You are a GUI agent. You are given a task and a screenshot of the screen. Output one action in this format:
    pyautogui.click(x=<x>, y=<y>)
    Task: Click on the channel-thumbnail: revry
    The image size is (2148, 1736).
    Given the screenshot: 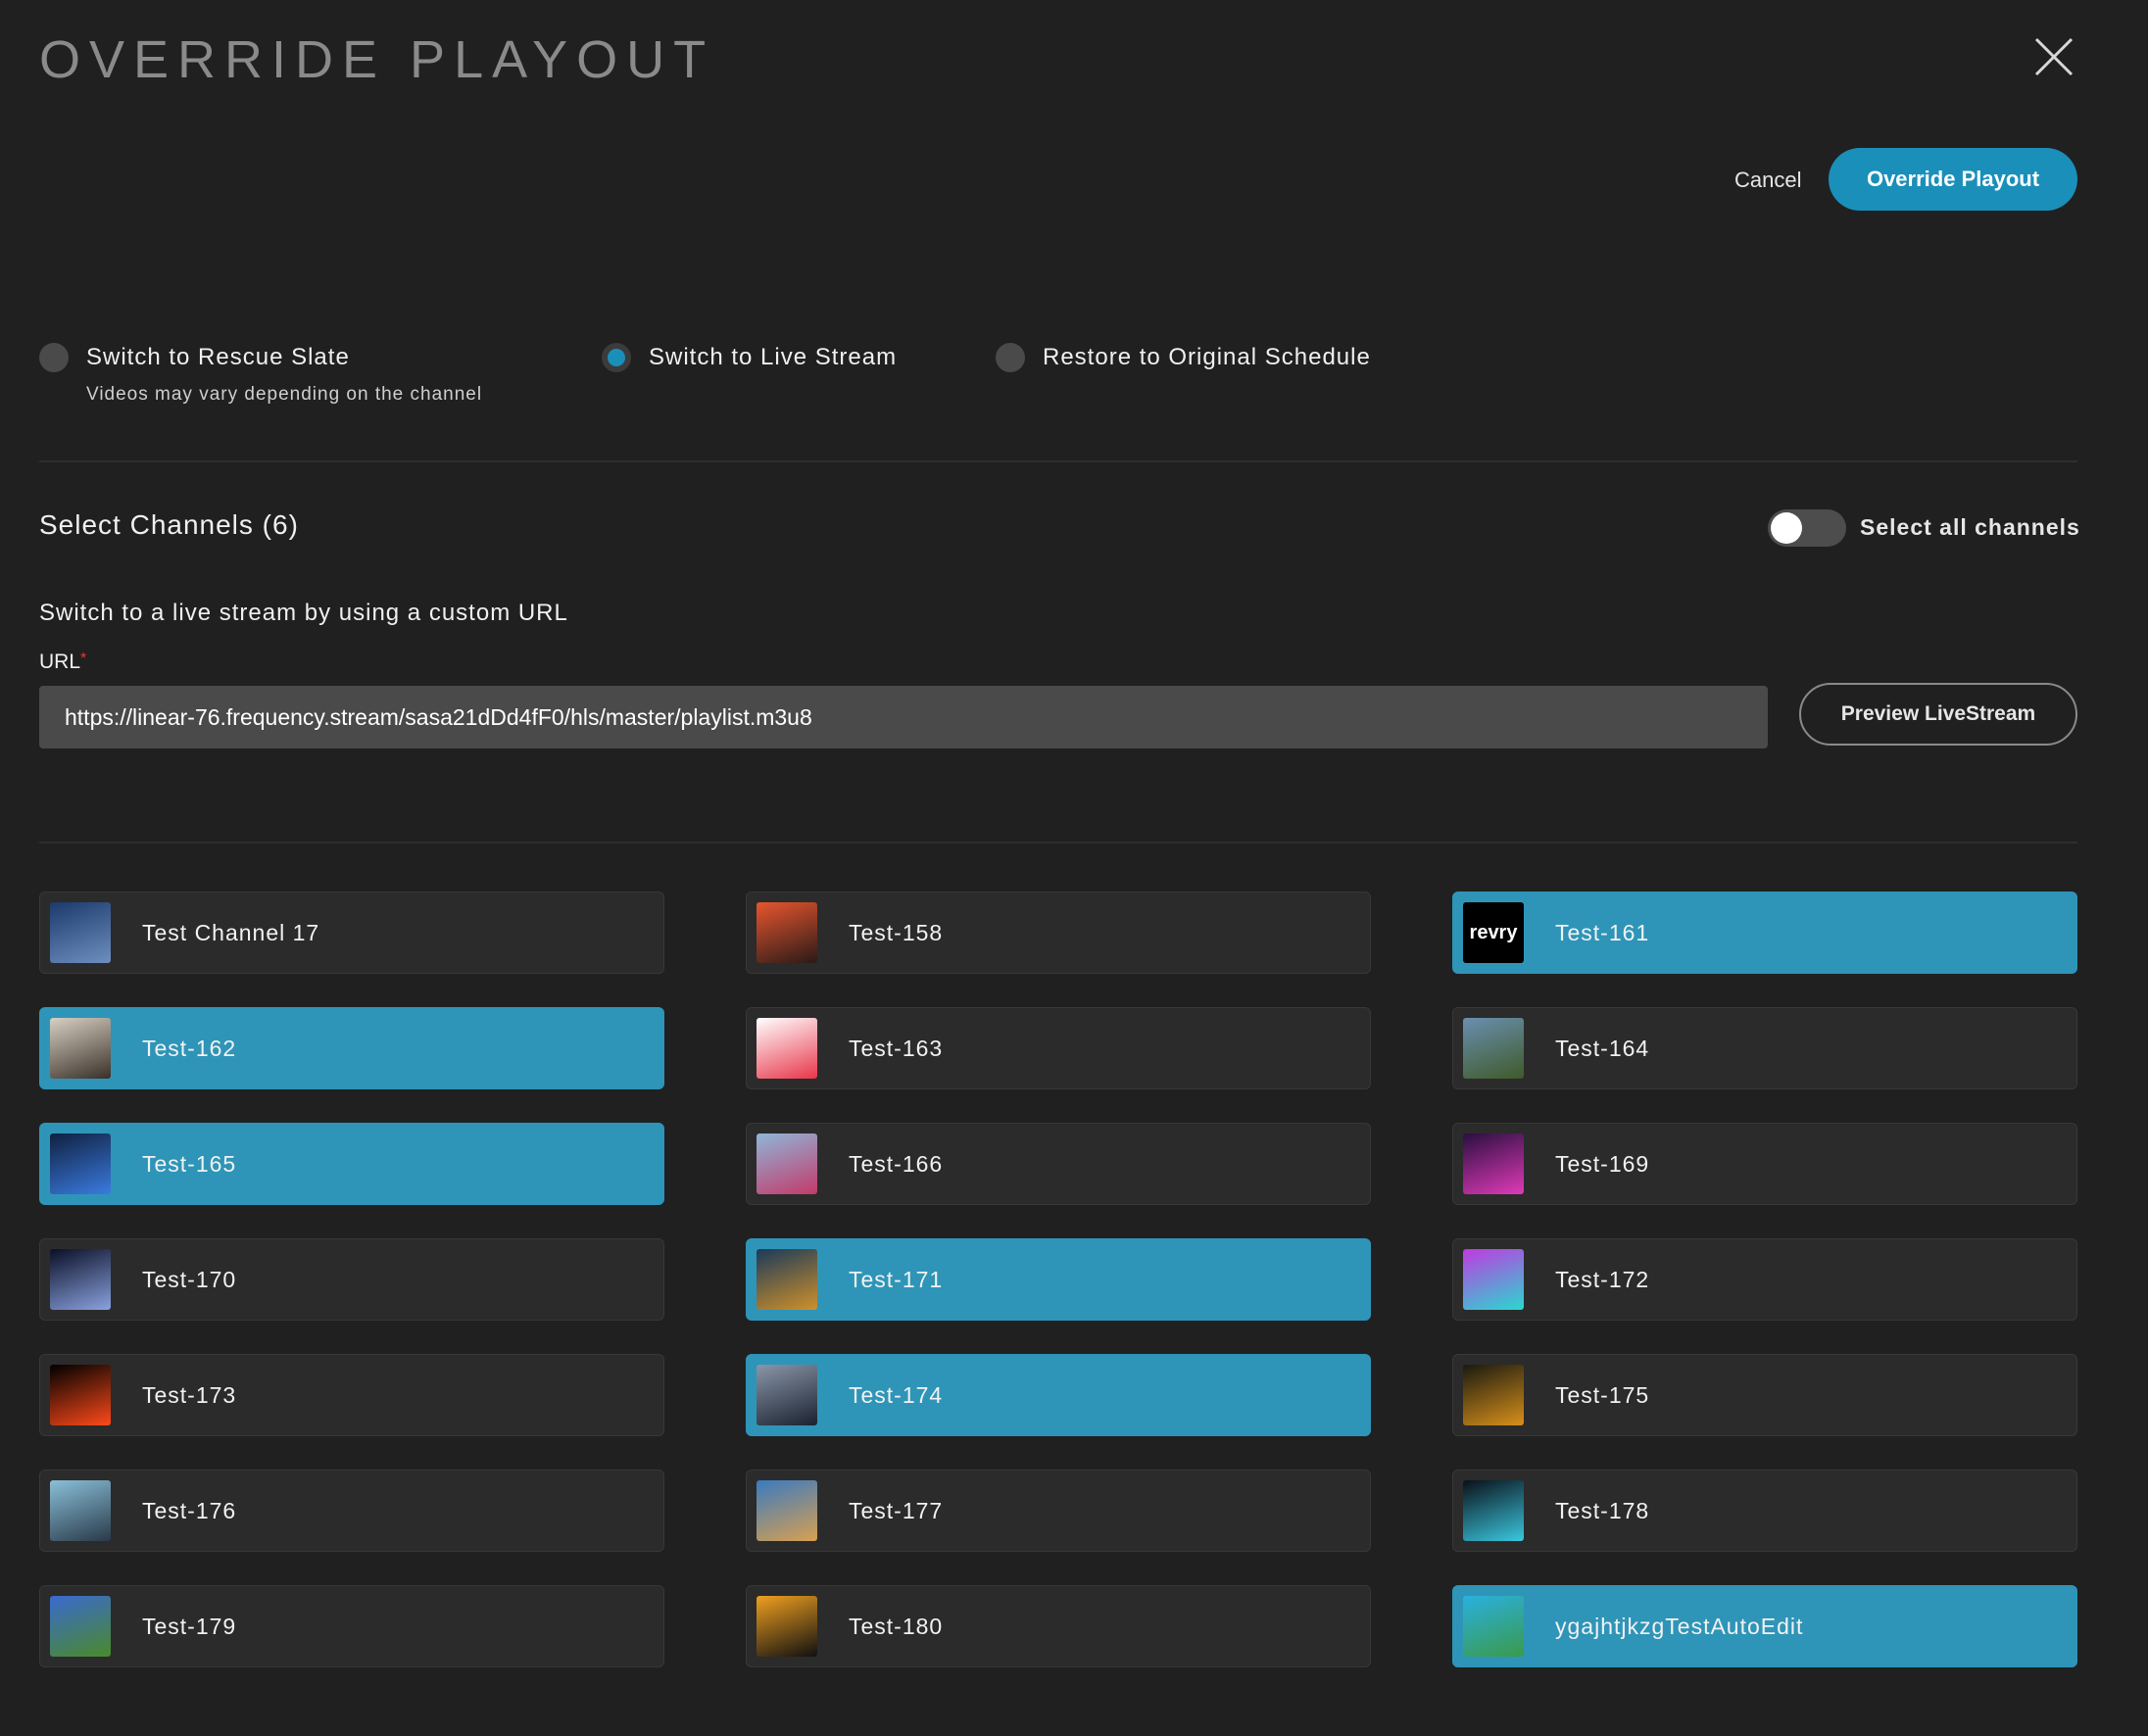 What is the action you would take?
    pyautogui.click(x=1493, y=932)
    